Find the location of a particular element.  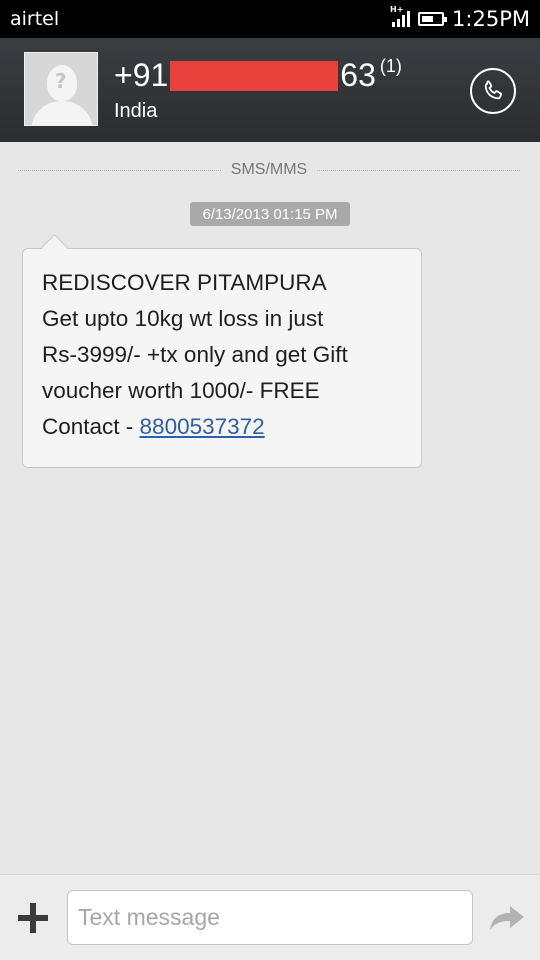

send-button is located at coordinates (507, 918).